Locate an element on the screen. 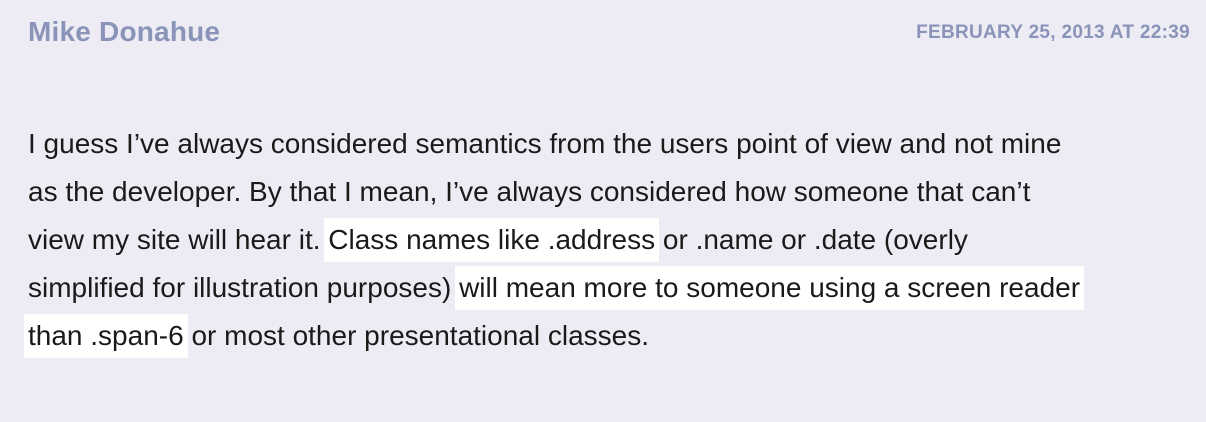 This screenshot has height=422, width=1206. highlighted-text: Class names like .address is located at coordinates (492, 240).